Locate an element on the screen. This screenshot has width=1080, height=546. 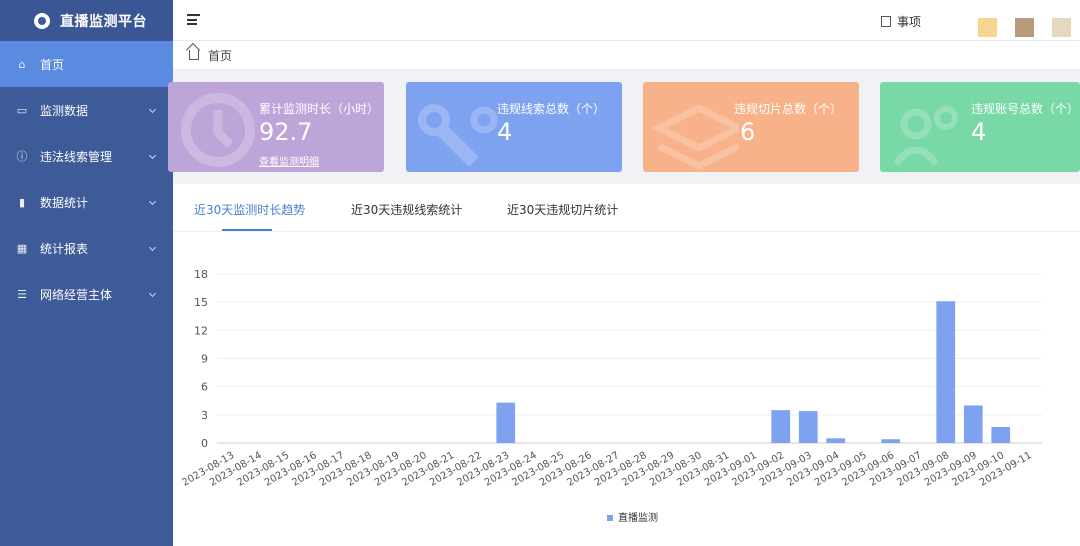
y-tick-label: 6 is located at coordinates (204, 387).